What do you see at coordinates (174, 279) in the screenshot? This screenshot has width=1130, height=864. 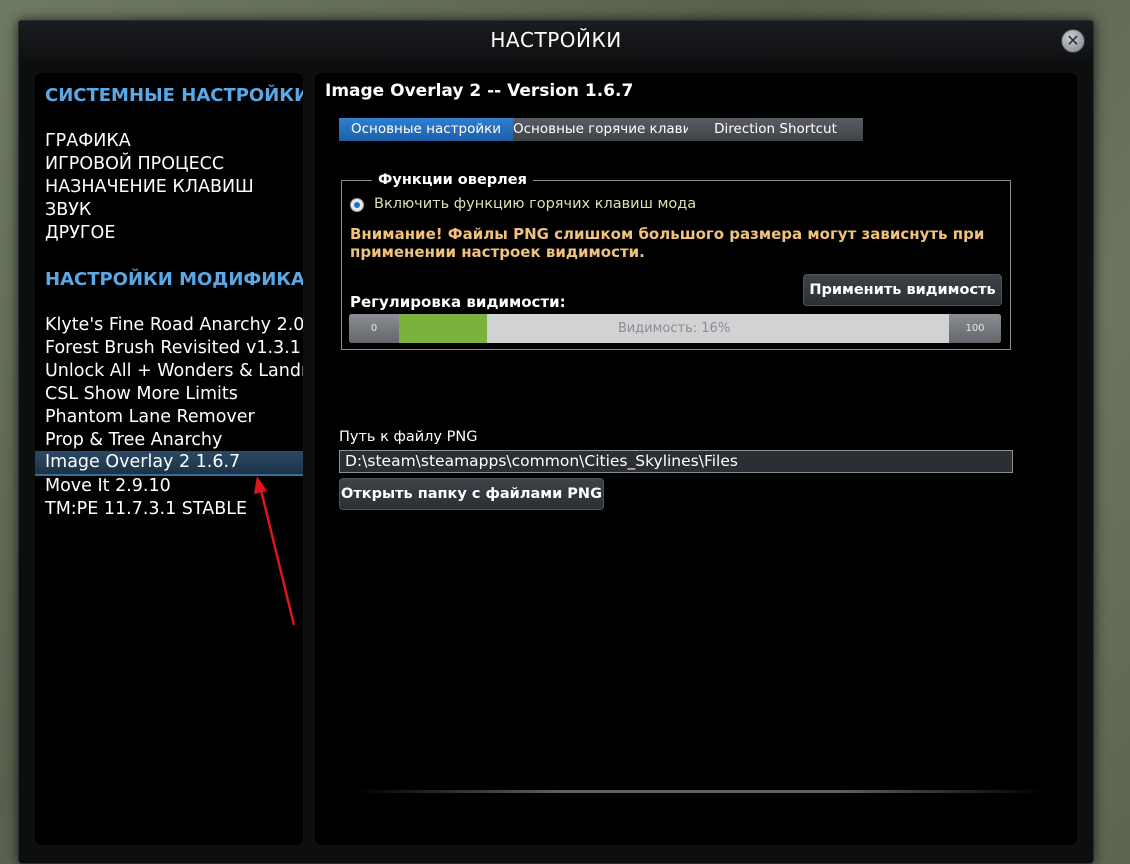 I see `mod-settings-header: НАСТРОЙКИ МОДИФИКАЦИЙ` at bounding box center [174, 279].